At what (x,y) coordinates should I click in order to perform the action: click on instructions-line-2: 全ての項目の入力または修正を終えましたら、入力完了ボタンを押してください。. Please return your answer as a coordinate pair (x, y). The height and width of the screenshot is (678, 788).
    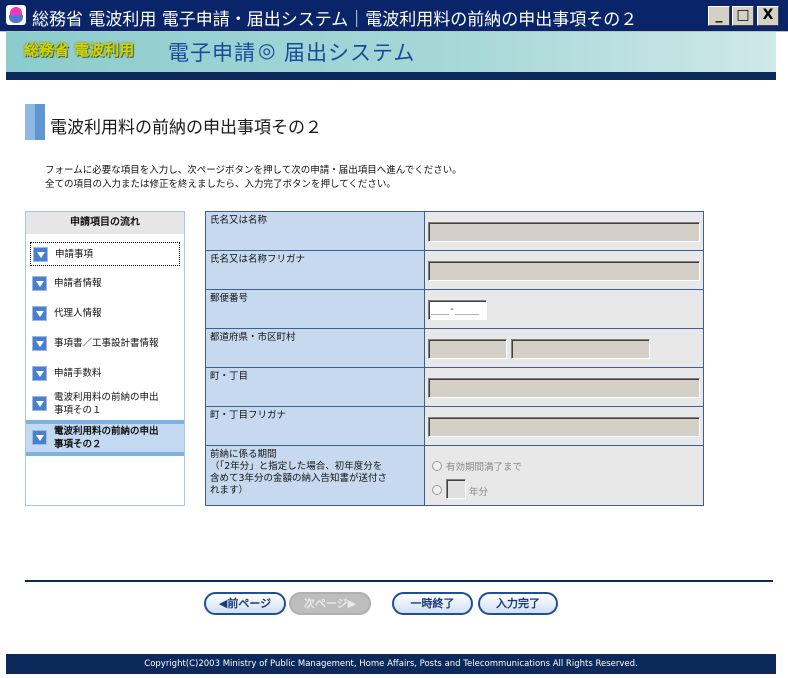
    Looking at the image, I should click on (220, 184).